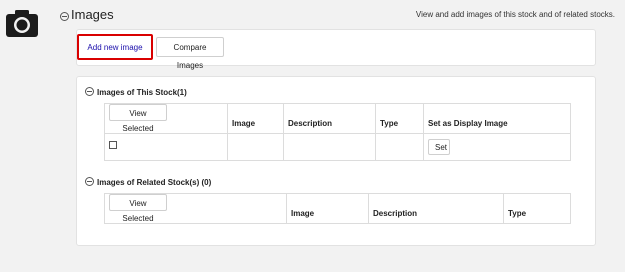  I want to click on page-title: Images, so click(92, 14).